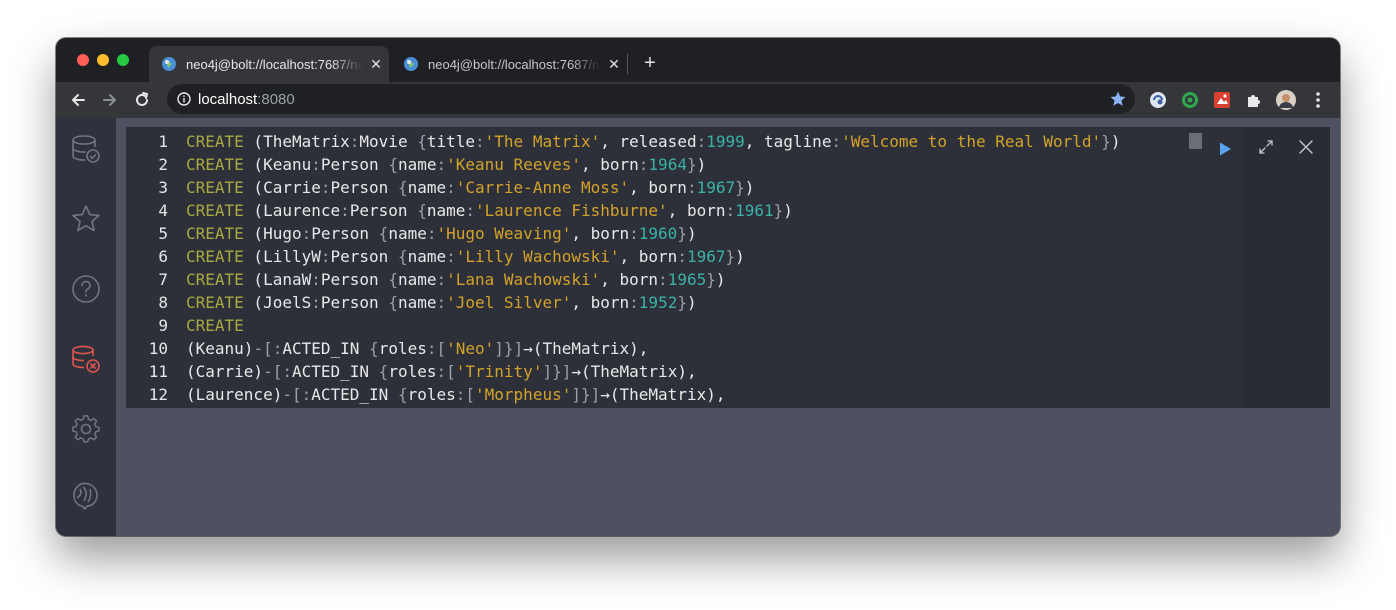 The height and width of the screenshot is (610, 1396). Describe the element at coordinates (158, 394) in the screenshot. I see `line-number: 12` at that location.